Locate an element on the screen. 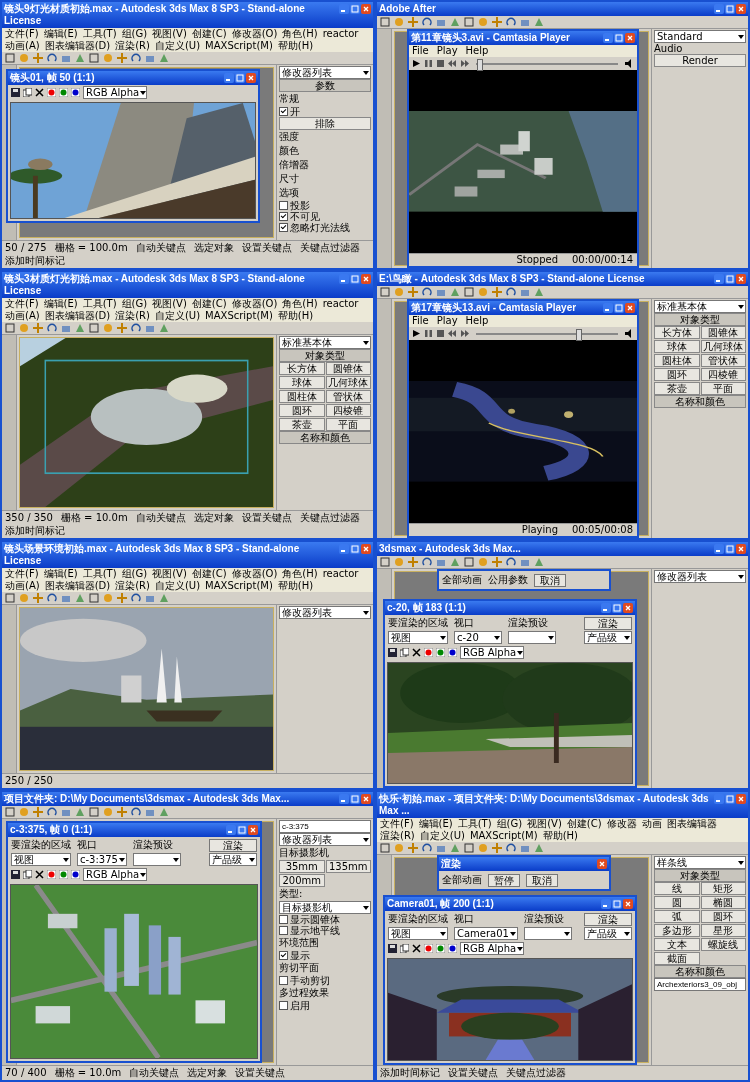 The height and width of the screenshot is (1082, 750). panel-button: 管状体 is located at coordinates (348, 396).